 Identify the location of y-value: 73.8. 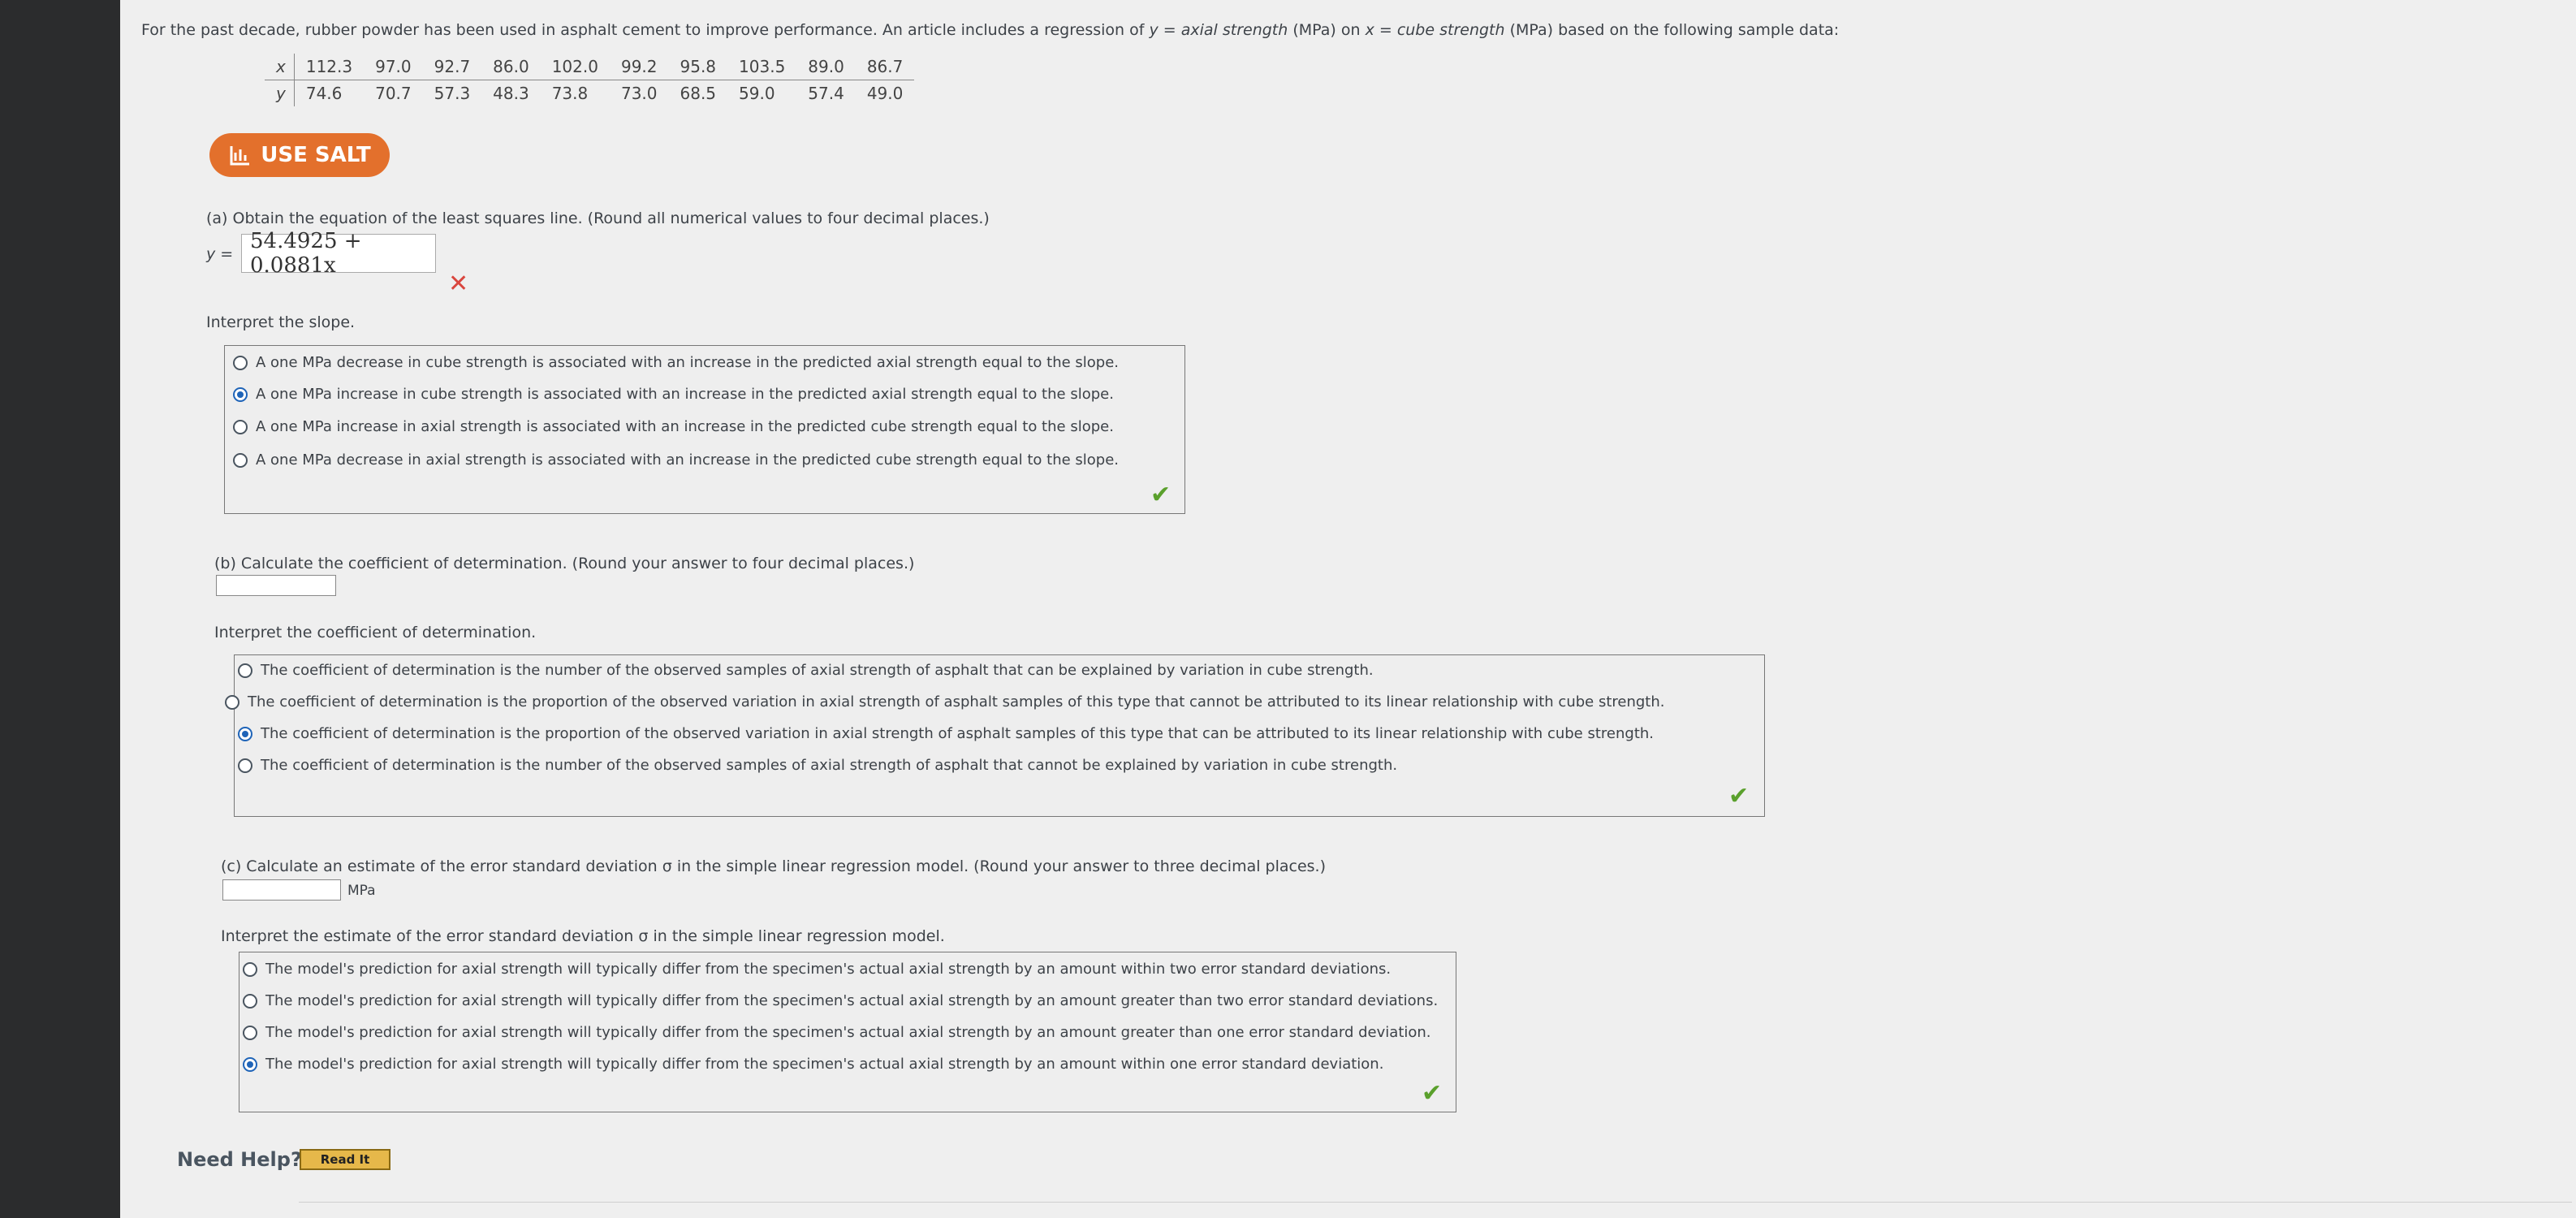
(570, 94).